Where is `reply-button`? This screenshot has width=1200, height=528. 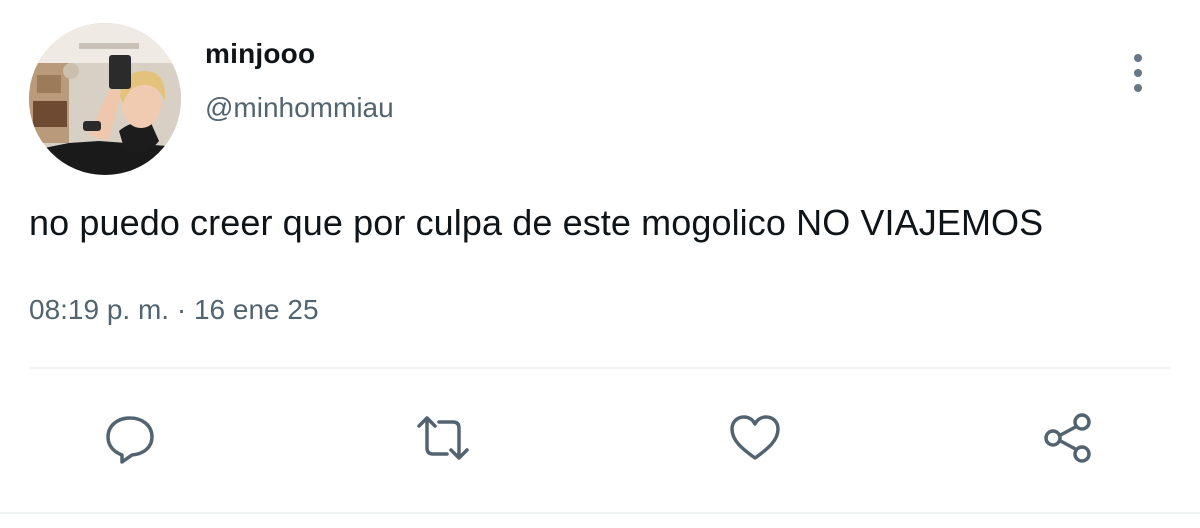
reply-button is located at coordinates (130, 438).